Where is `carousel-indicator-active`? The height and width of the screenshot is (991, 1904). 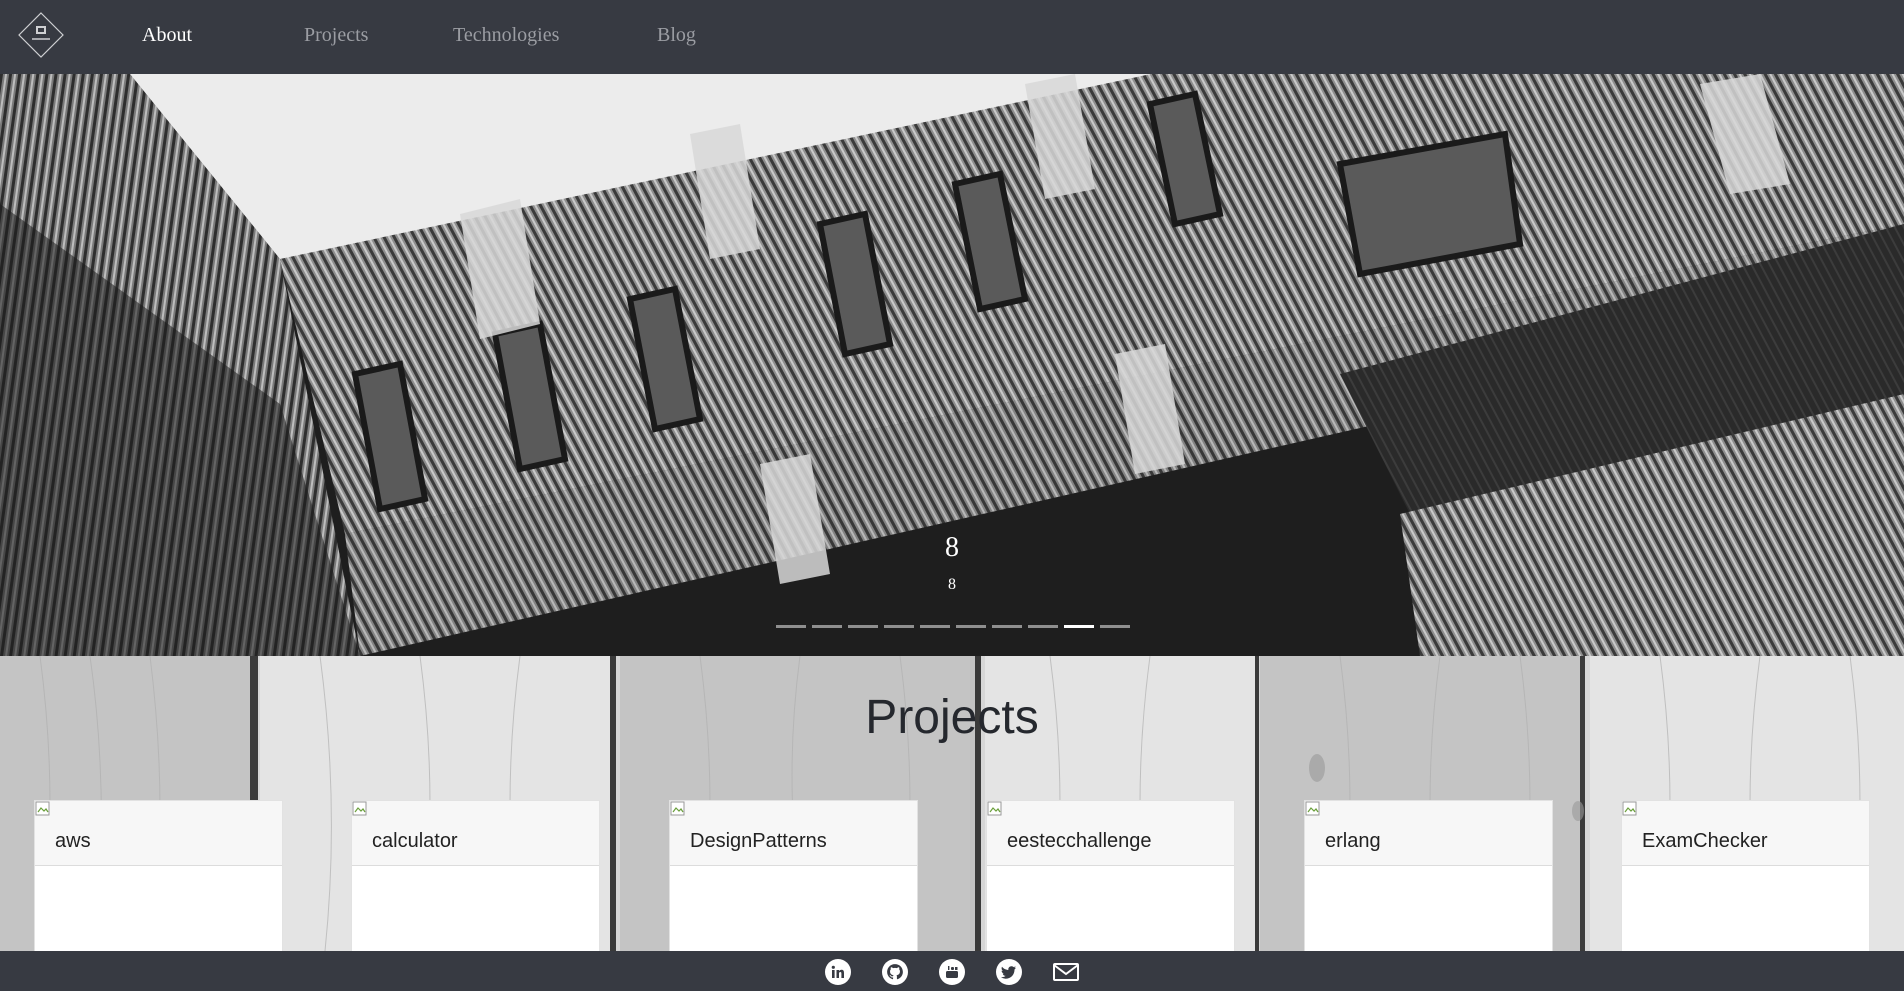 carousel-indicator-active is located at coordinates (1079, 626).